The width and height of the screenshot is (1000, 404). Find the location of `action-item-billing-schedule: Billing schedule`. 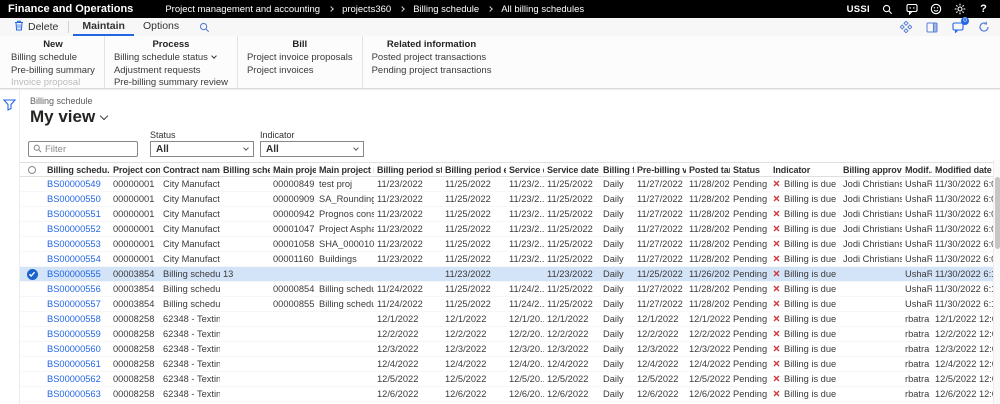

action-item-billing-schedule: Billing schedule is located at coordinates (53, 58).